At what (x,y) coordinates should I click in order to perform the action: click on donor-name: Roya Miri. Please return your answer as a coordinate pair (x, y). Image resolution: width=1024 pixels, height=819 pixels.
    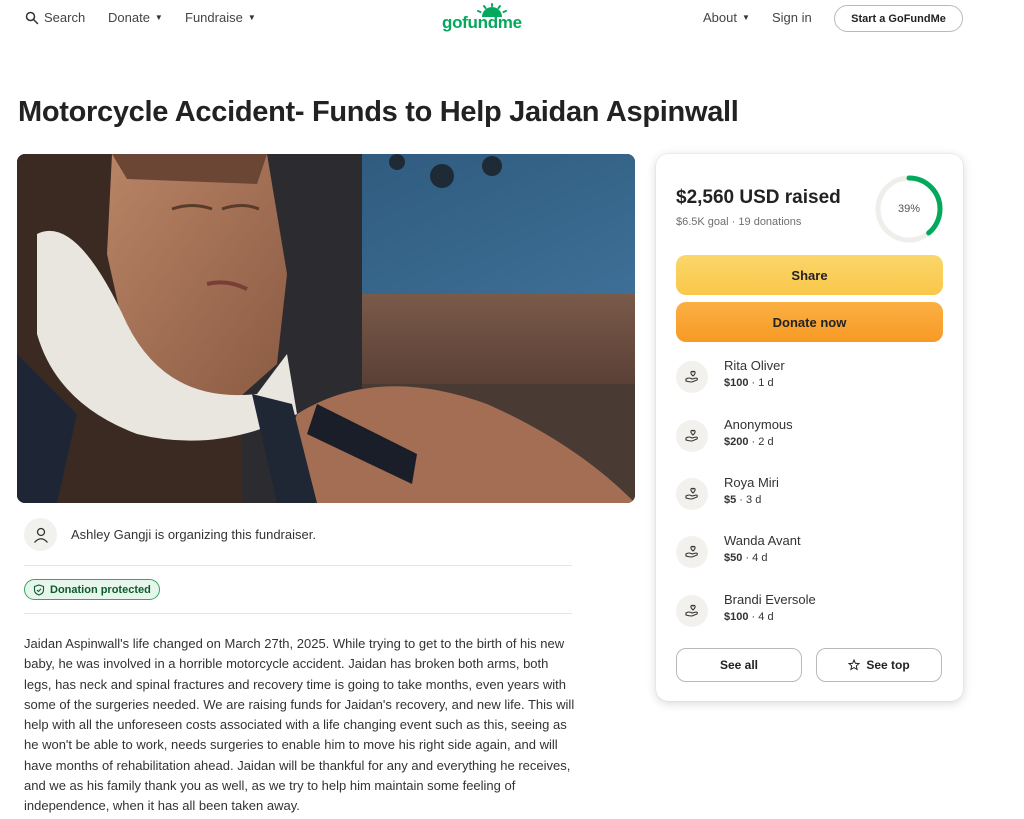
    Looking at the image, I should click on (751, 482).